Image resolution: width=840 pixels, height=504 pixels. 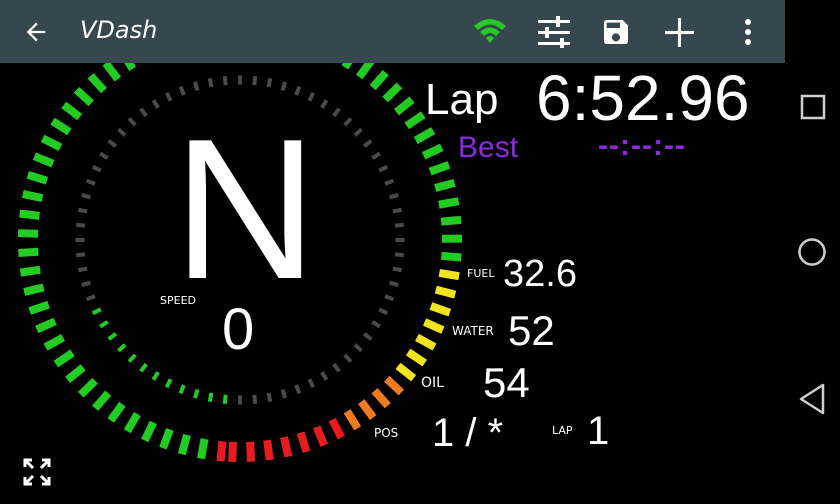 I want to click on water-value: 52, so click(x=531, y=330).